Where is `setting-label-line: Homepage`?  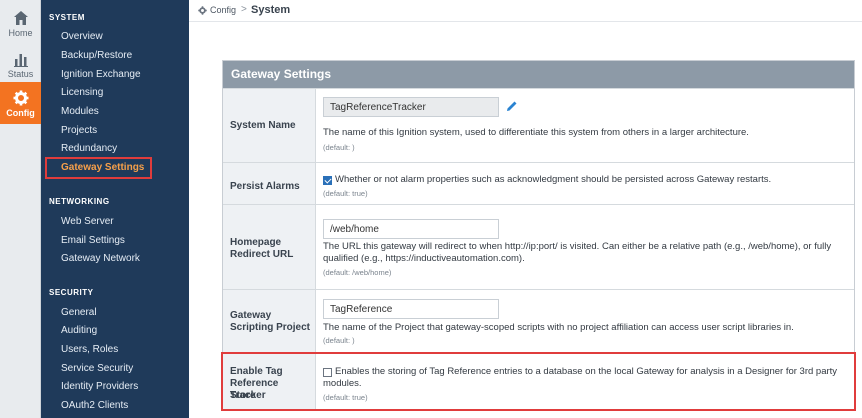 setting-label-line: Homepage is located at coordinates (256, 242).